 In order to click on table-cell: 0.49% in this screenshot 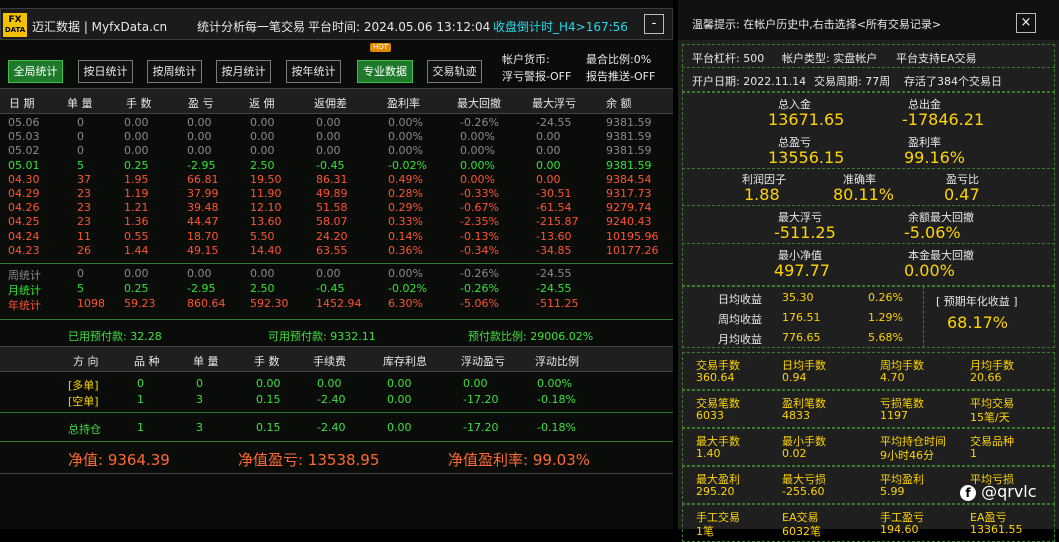, I will do `click(405, 179)`.